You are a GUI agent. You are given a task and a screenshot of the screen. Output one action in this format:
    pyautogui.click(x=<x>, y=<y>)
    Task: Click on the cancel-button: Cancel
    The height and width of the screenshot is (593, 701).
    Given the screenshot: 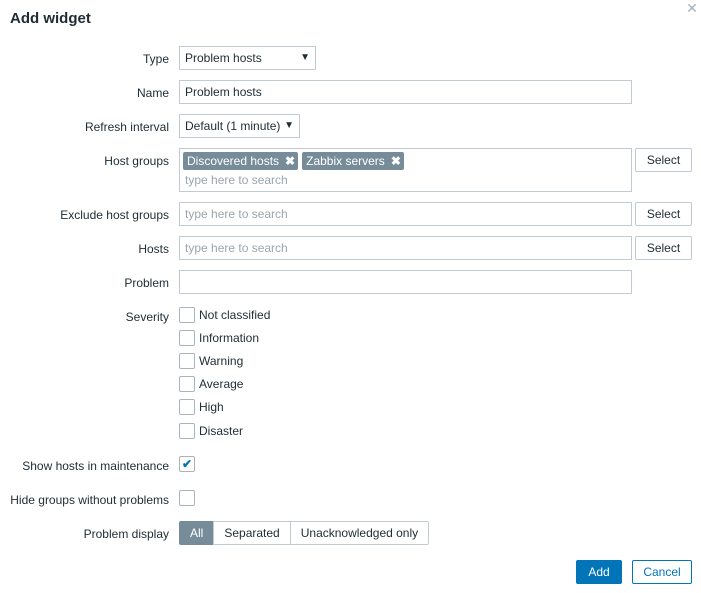 What is the action you would take?
    pyautogui.click(x=662, y=572)
    